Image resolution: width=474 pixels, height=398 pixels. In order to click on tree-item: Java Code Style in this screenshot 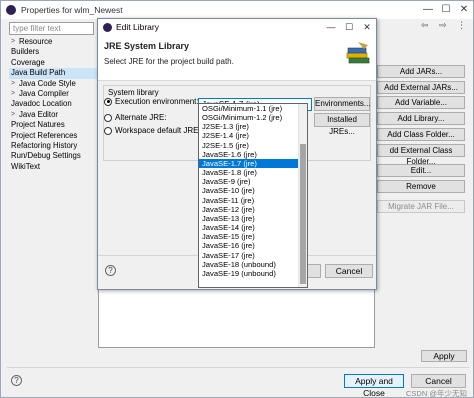, I will do `click(54, 84)`.